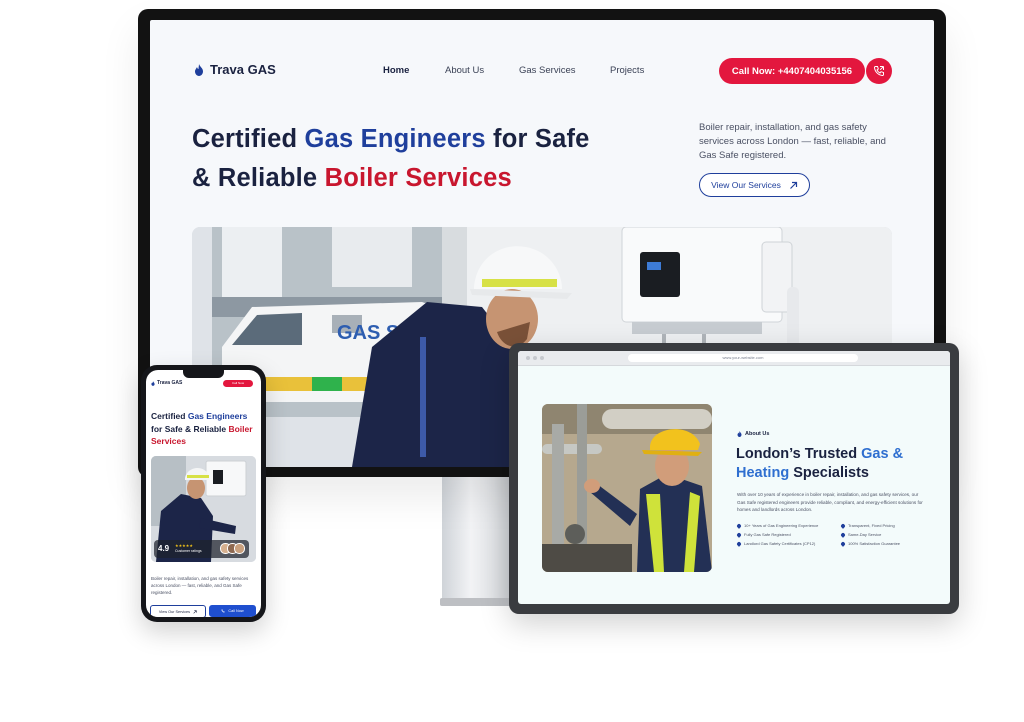  I want to click on heading-highlight: Gas &, so click(882, 454).